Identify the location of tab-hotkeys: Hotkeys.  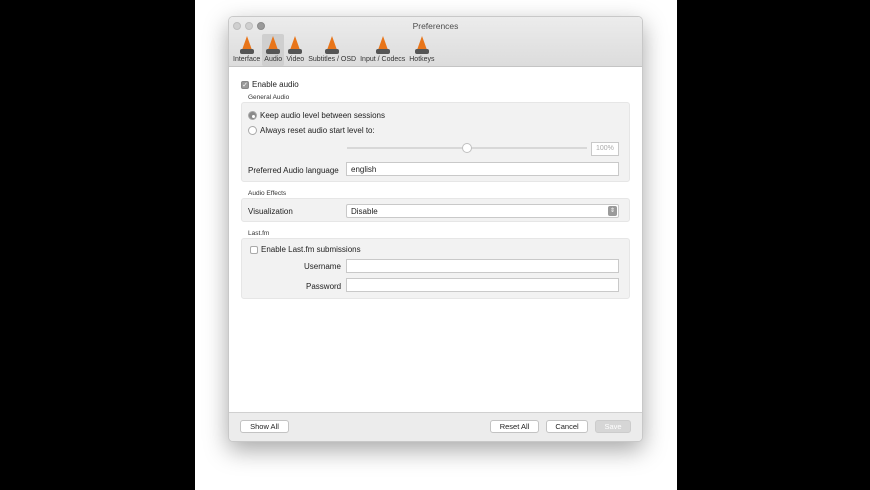
(421, 50).